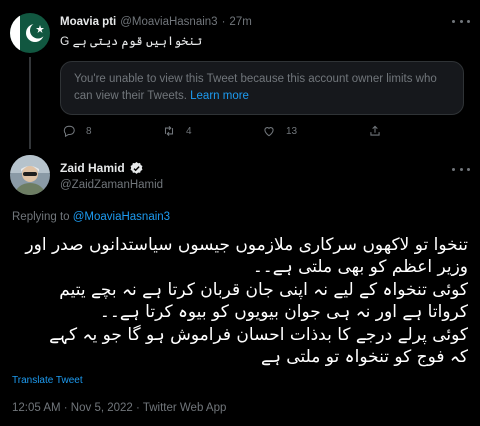 This screenshot has width=480, height=426. I want to click on main-more-options-icon, so click(461, 169).